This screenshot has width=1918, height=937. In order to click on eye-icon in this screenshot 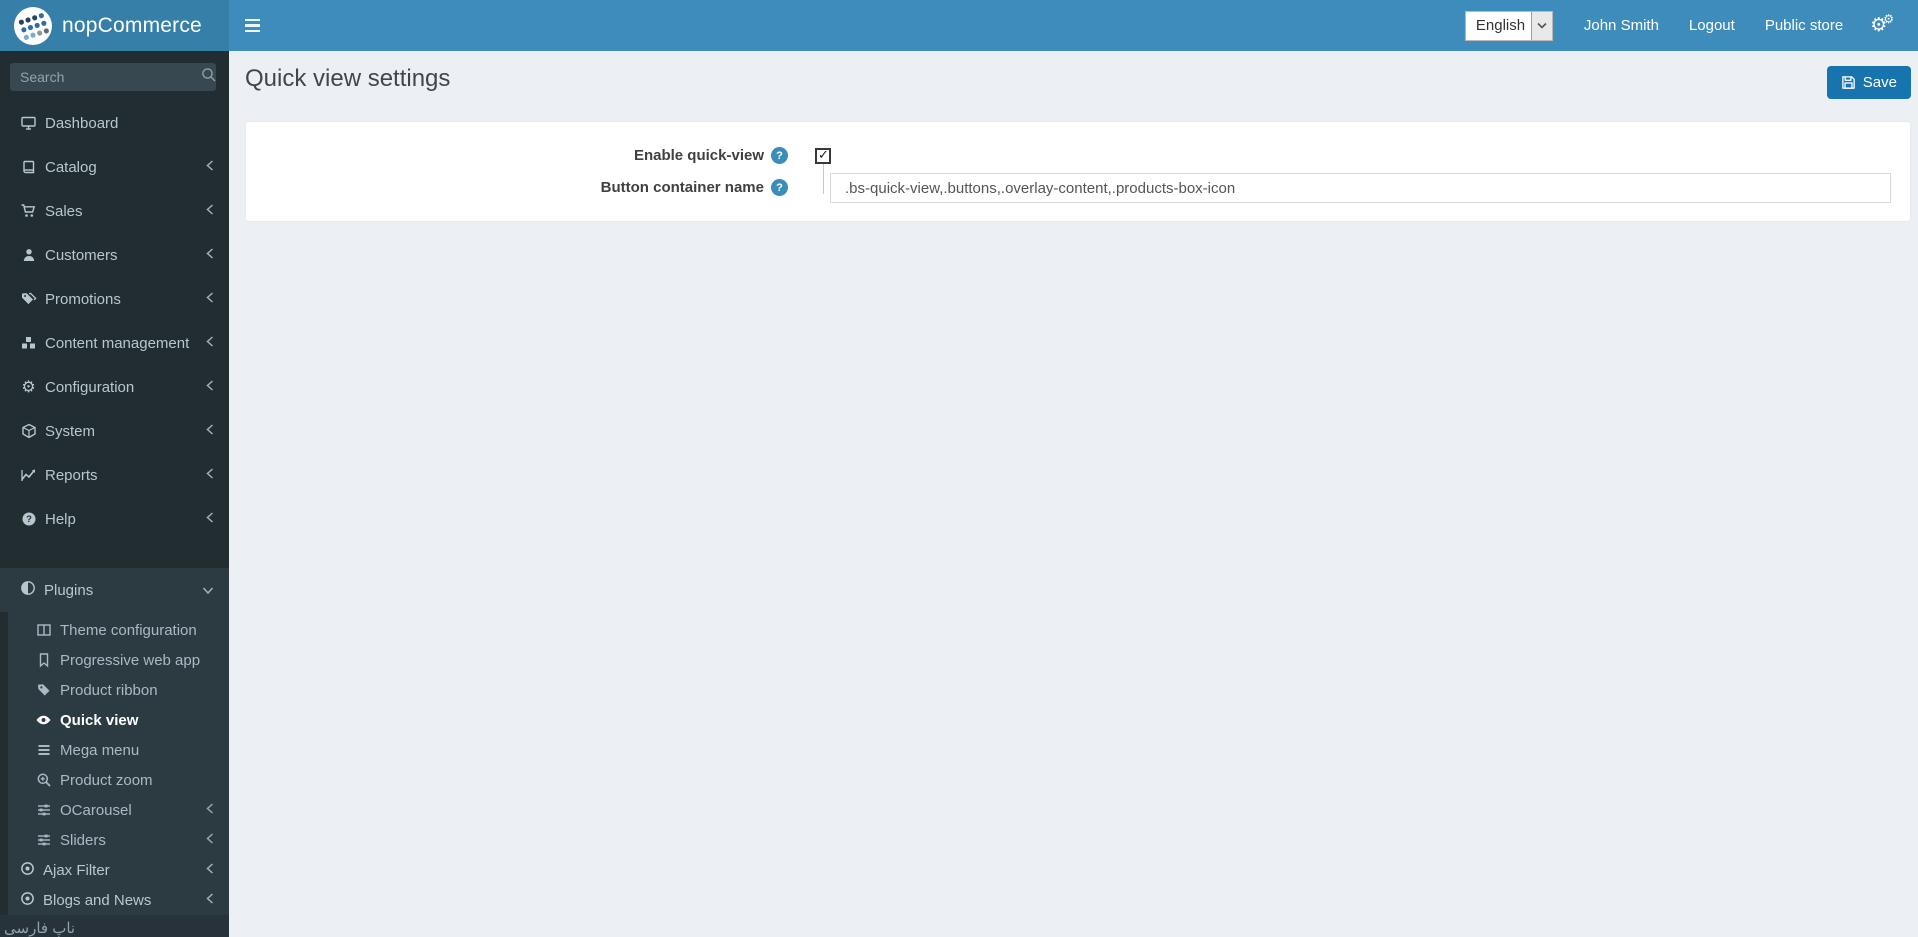, I will do `click(43, 720)`.